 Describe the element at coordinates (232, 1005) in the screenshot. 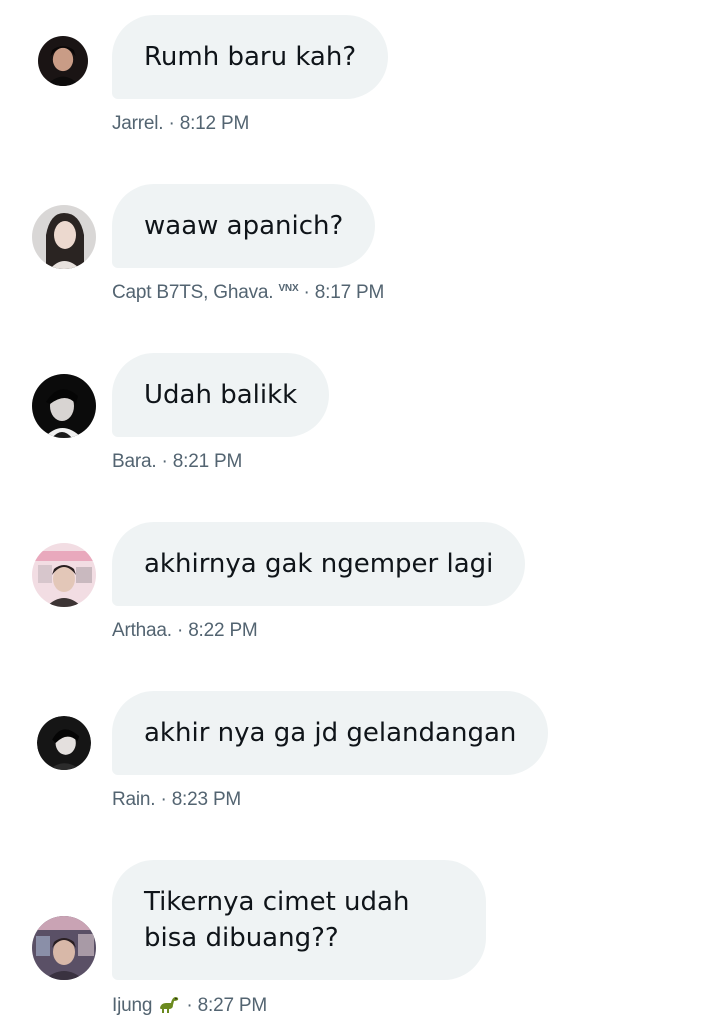

I see `timestamp: 8:27 PM` at that location.